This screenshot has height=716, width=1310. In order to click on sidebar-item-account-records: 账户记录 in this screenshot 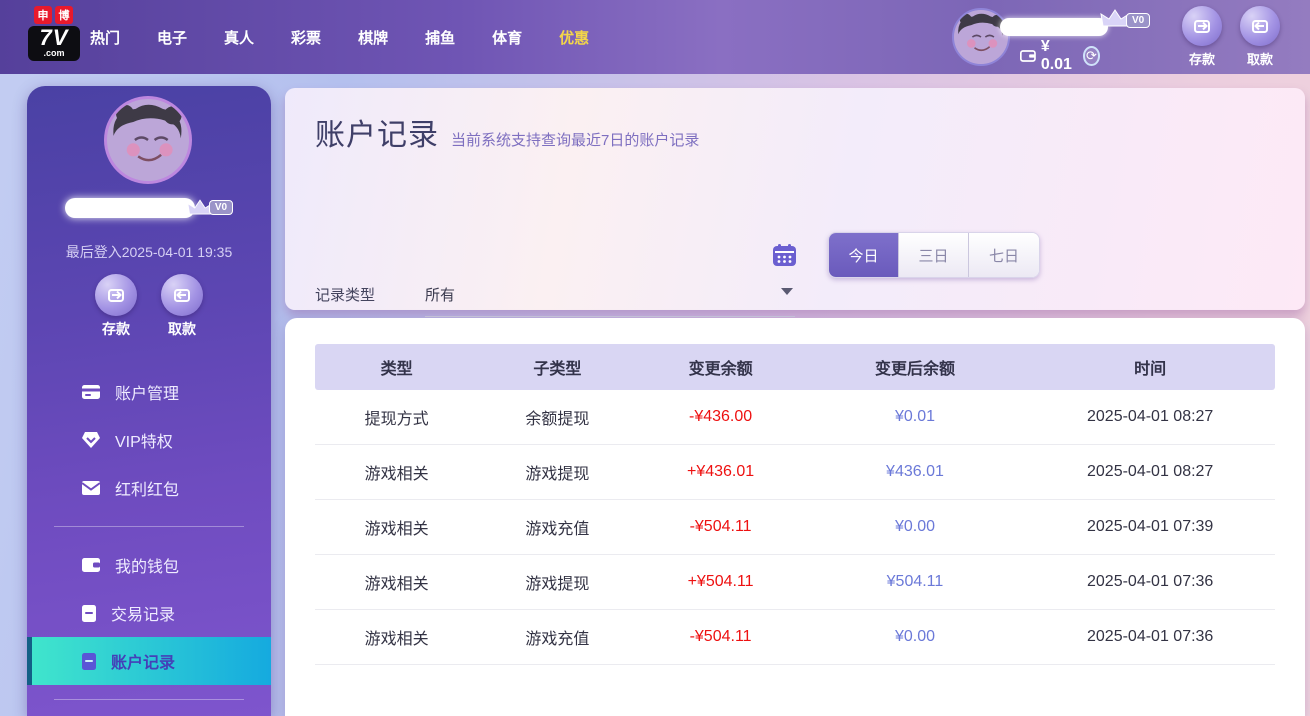, I will do `click(149, 661)`.